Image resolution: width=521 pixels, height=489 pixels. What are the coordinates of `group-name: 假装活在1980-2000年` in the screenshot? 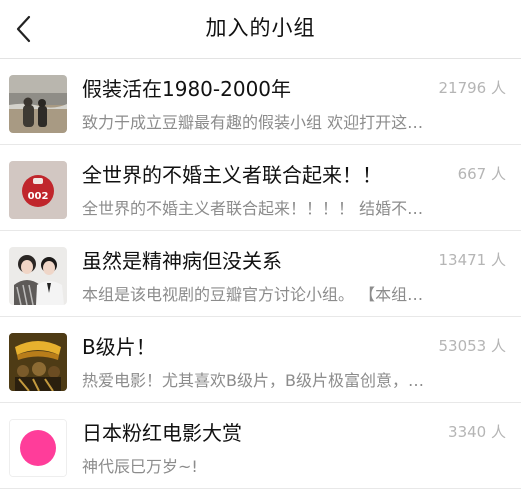 It's located at (187, 89).